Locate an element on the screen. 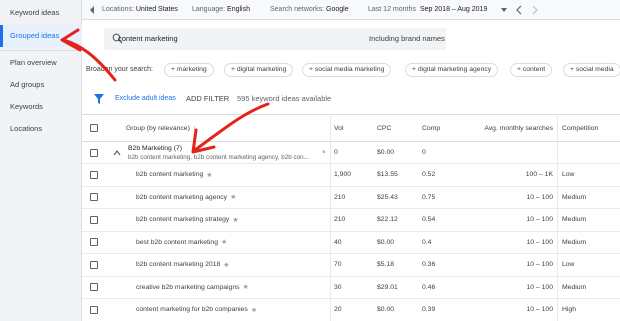  annotation-overlay is located at coordinates (165, 91).